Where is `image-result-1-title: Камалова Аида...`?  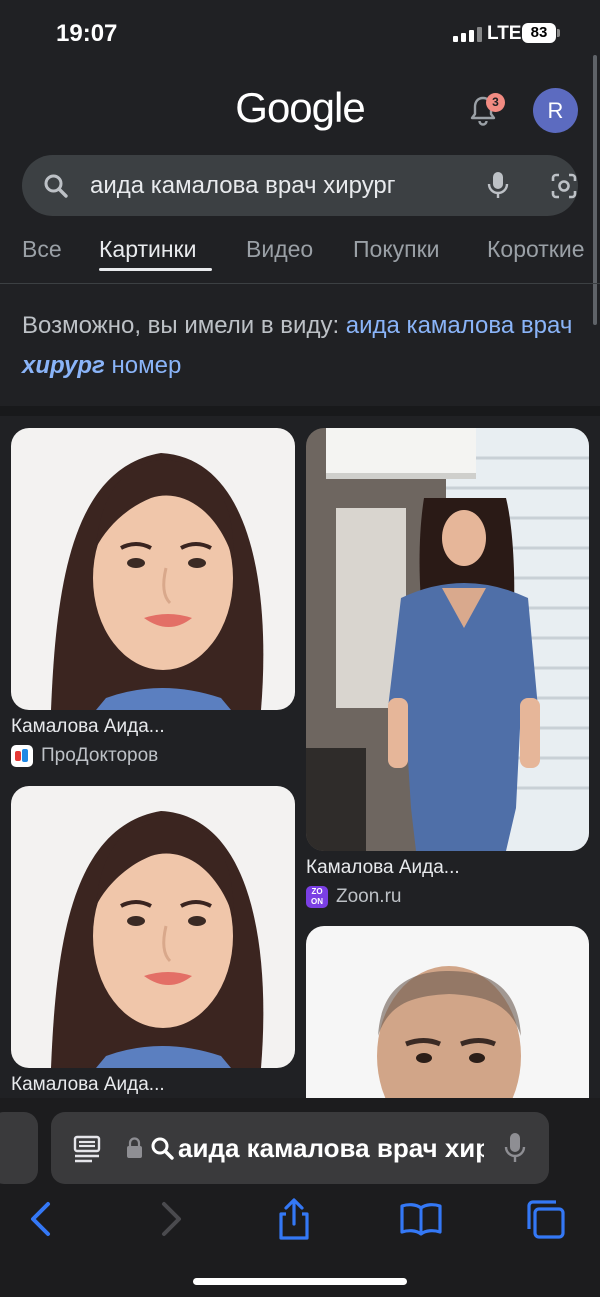
image-result-1-title: Камалова Аида... is located at coordinates (88, 727).